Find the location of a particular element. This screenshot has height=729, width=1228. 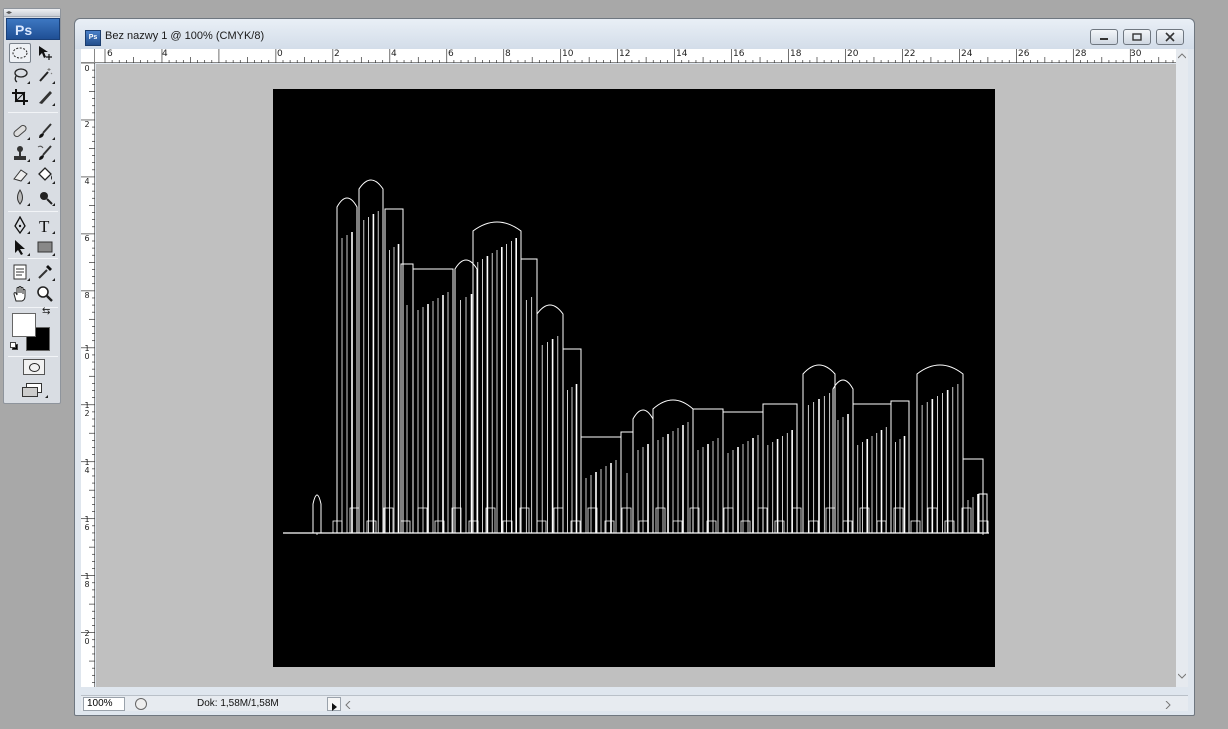

crop-icon is located at coordinates (20, 97).